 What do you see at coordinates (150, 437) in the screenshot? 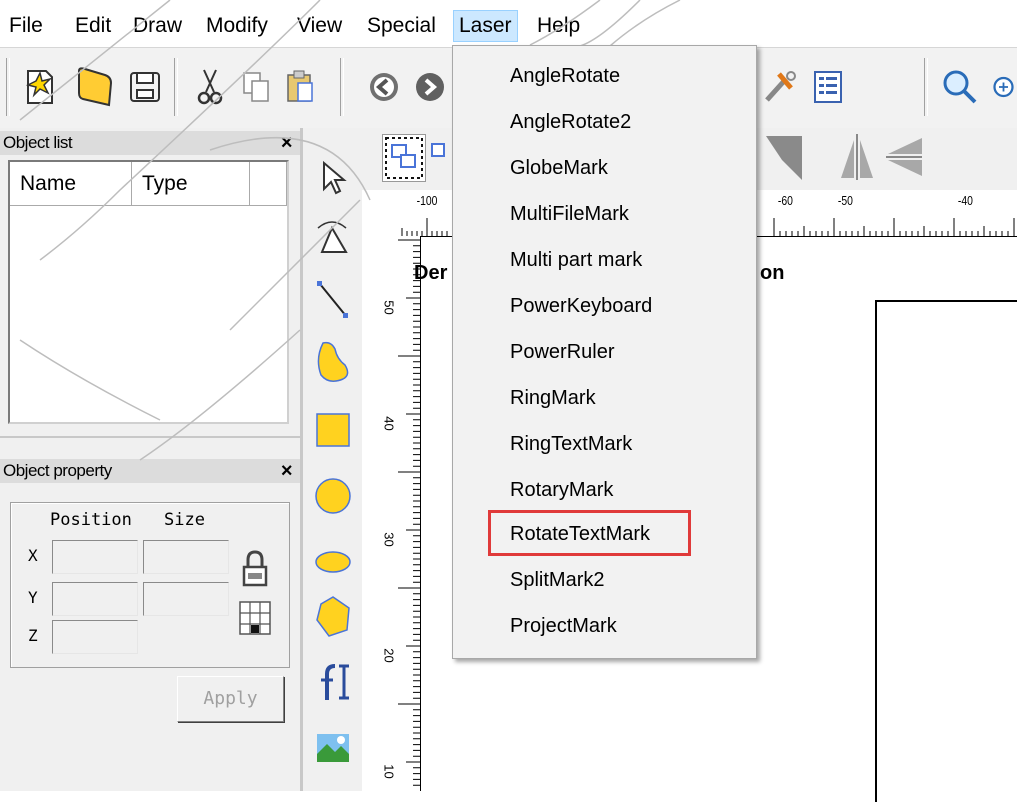
I see `panel-splitter` at bounding box center [150, 437].